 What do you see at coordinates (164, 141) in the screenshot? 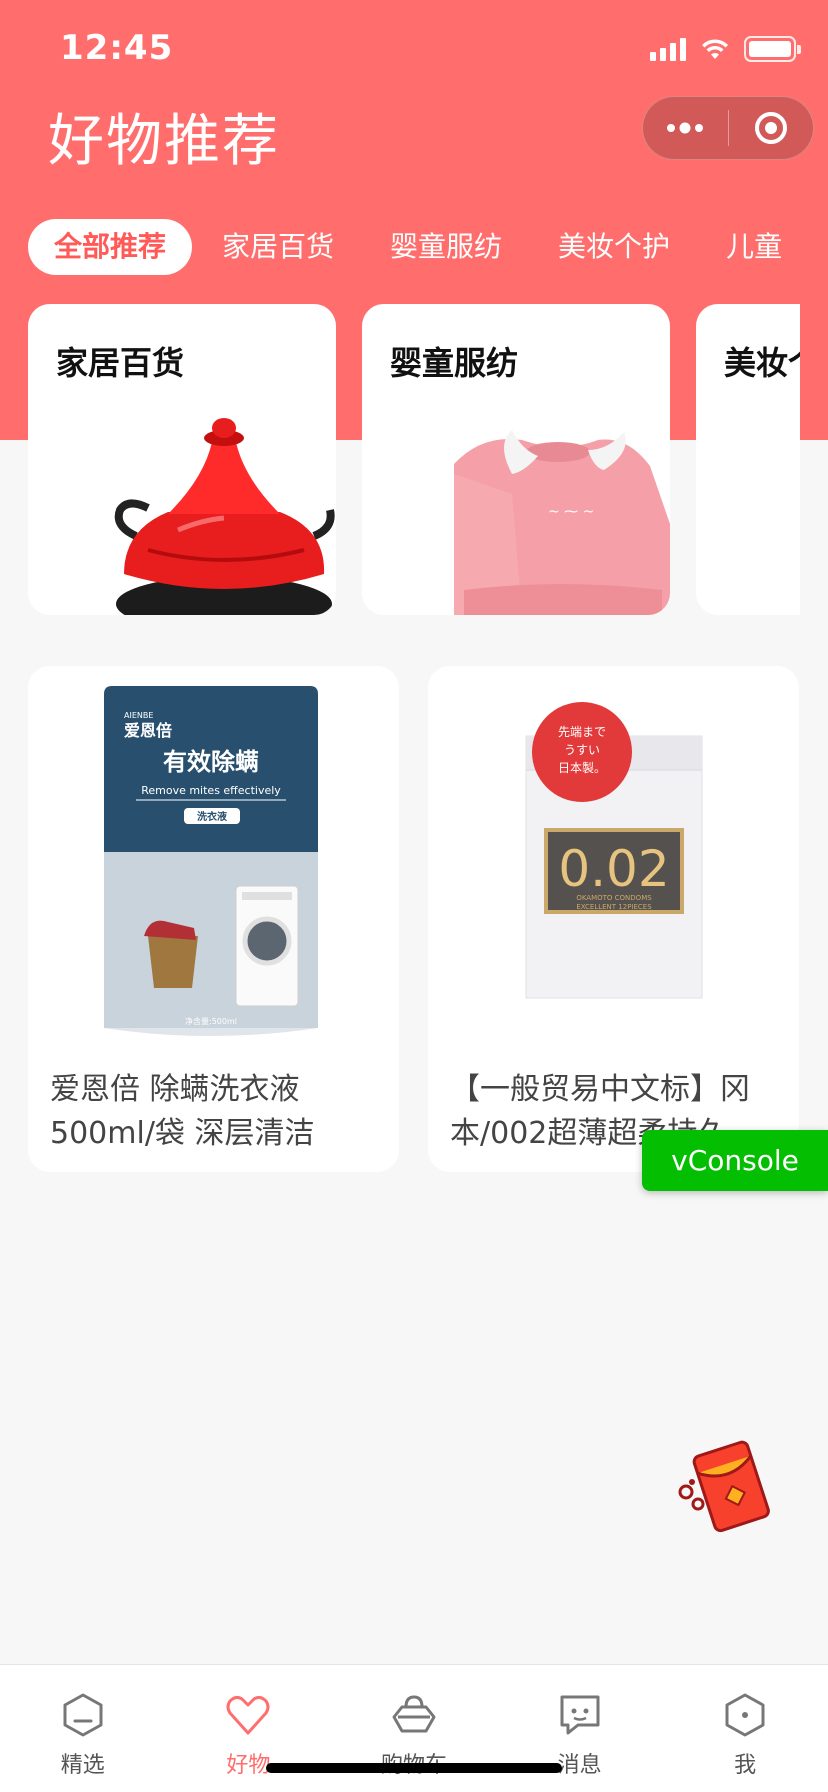
I see `page-title: 好物推荐` at bounding box center [164, 141].